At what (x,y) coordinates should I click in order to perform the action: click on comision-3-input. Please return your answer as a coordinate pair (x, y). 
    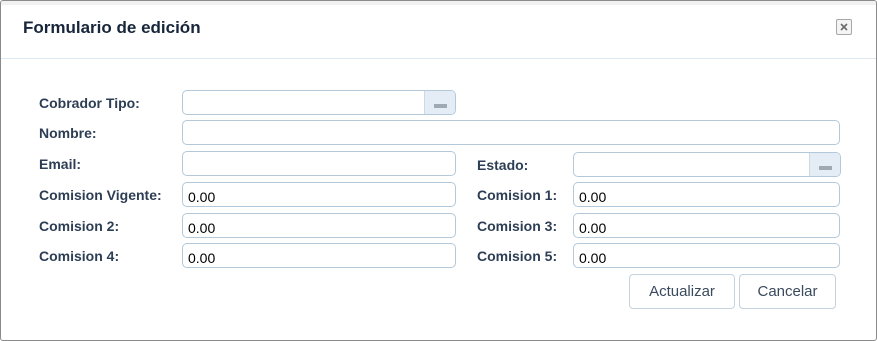
    Looking at the image, I should click on (706, 225).